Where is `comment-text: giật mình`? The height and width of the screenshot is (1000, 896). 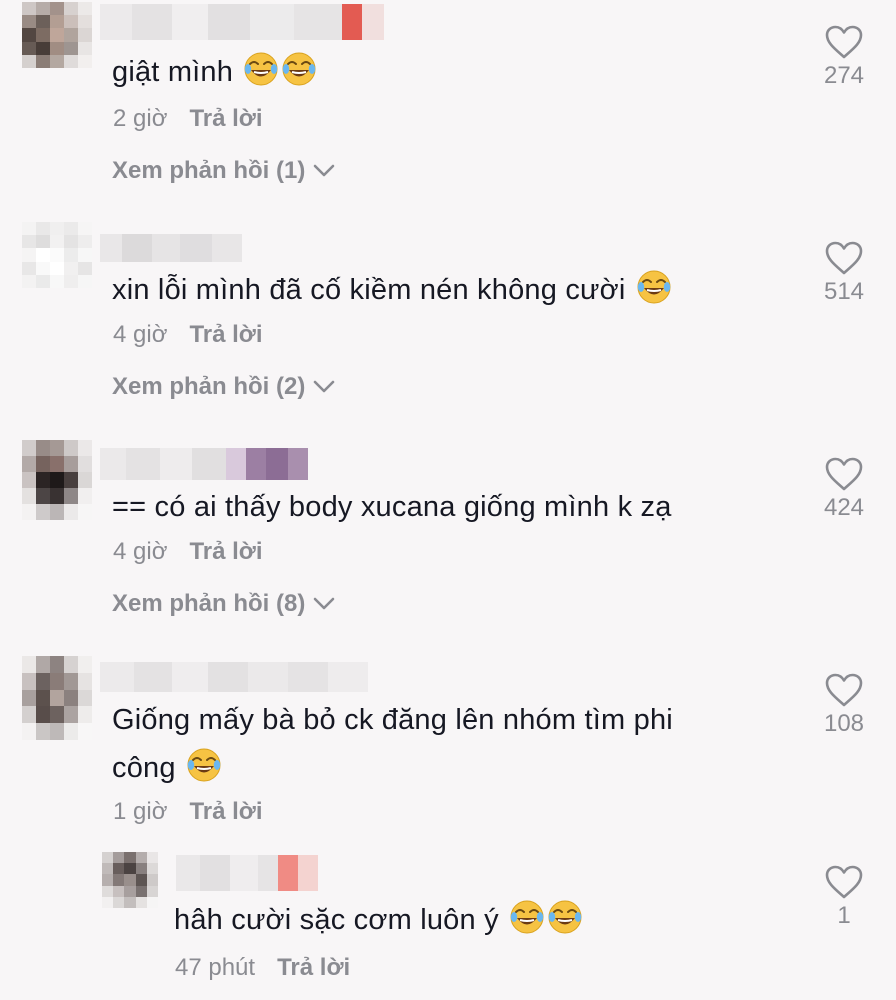 comment-text: giật mình is located at coordinates (214, 72).